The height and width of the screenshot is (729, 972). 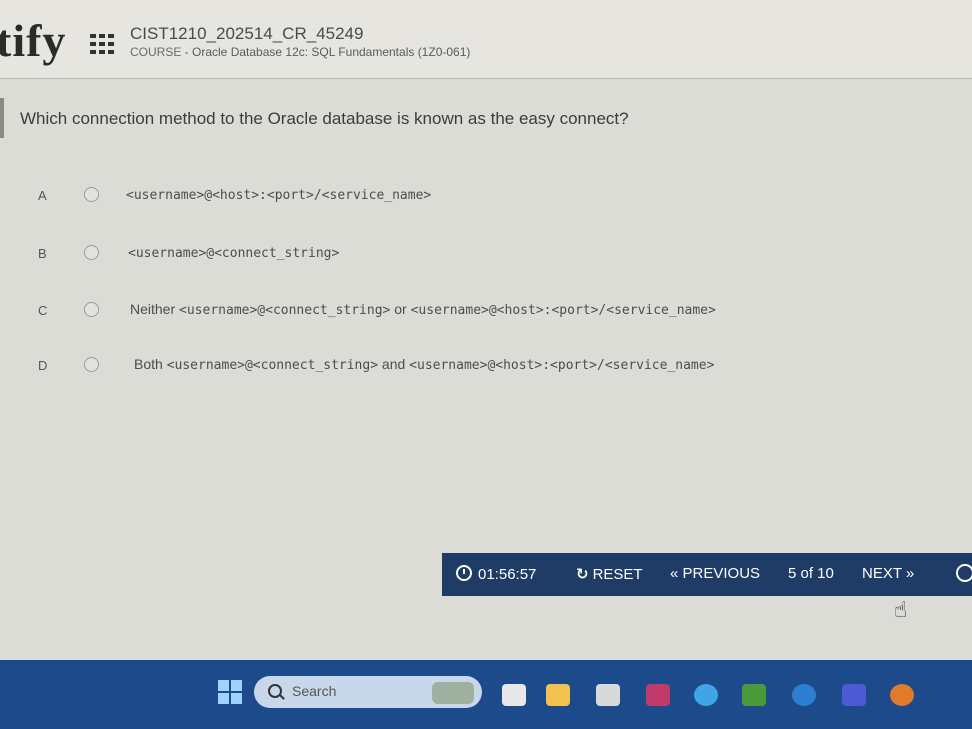 What do you see at coordinates (617, 574) in the screenshot?
I see `reset-label: RESET` at bounding box center [617, 574].